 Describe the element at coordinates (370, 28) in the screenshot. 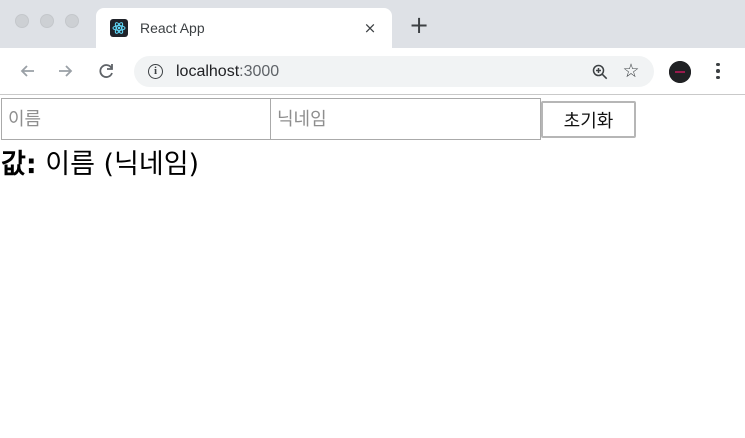

I see `tab-close-icon: ×` at that location.